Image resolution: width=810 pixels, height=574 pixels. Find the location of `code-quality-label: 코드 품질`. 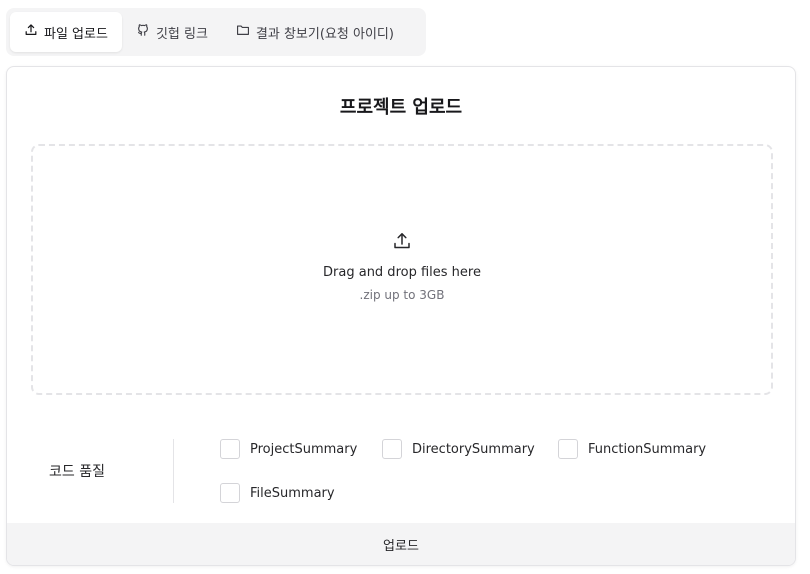

code-quality-label: 코드 품질 is located at coordinates (77, 472).